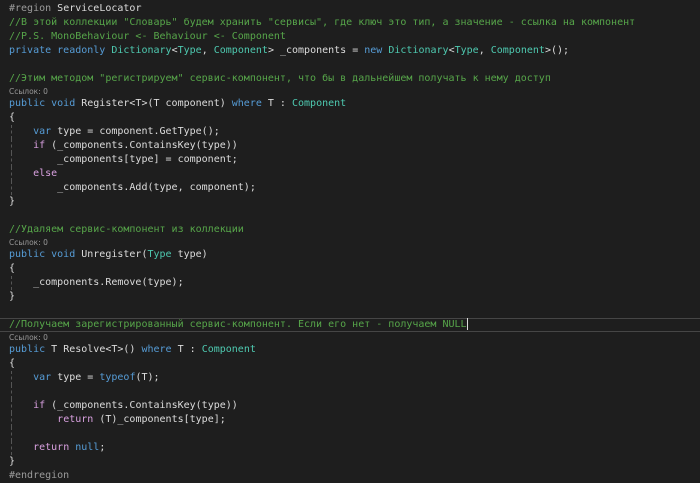  Describe the element at coordinates (114, 254) in the screenshot. I see `code-token: Unregister(` at that location.